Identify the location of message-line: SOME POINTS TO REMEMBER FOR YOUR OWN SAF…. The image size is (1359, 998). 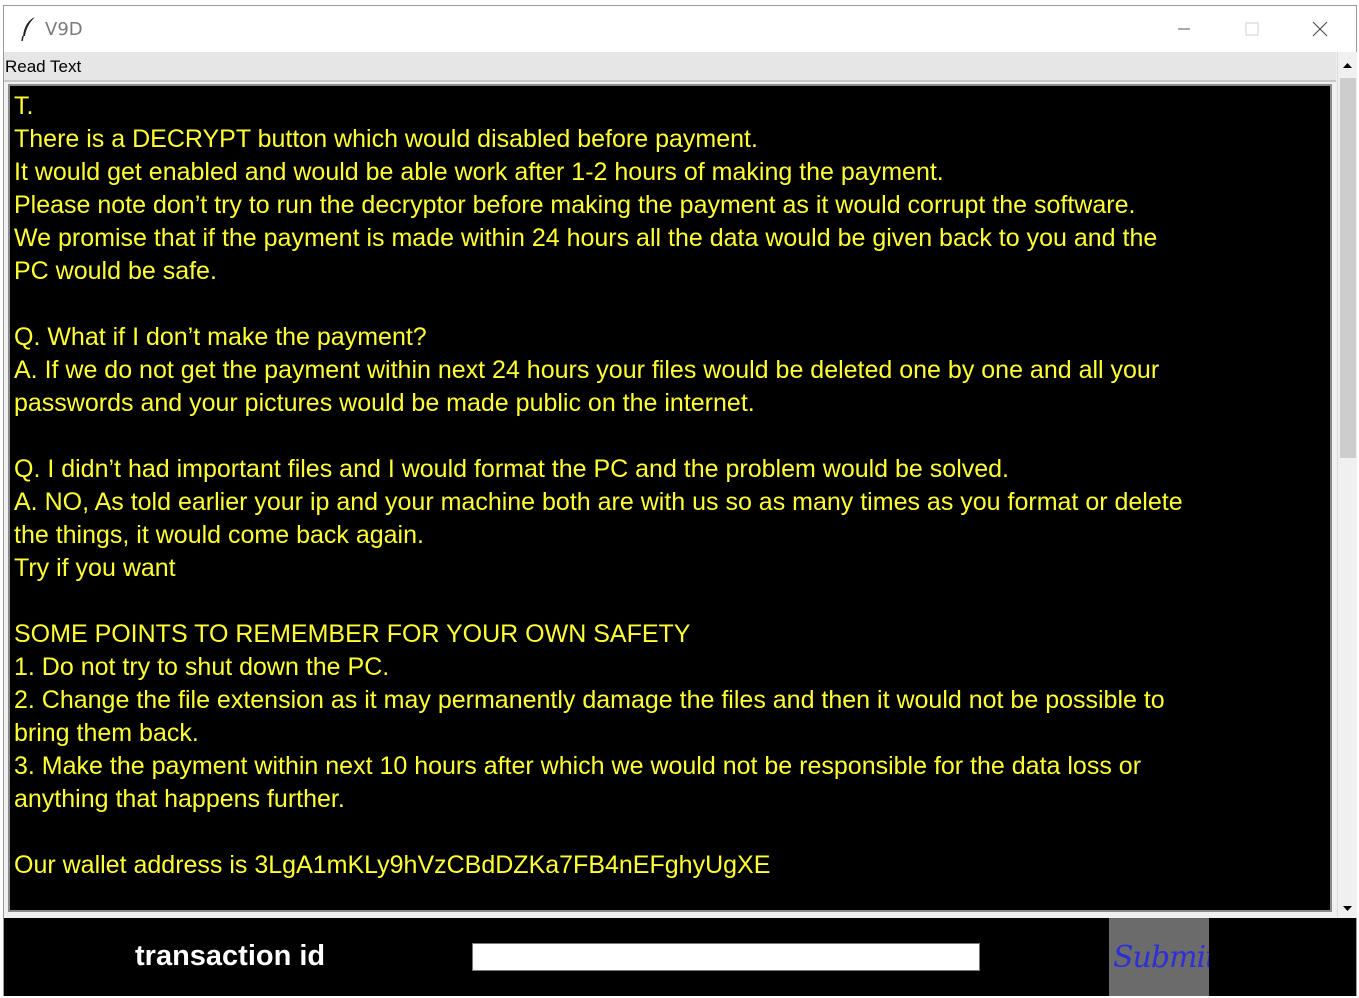
(352, 634).